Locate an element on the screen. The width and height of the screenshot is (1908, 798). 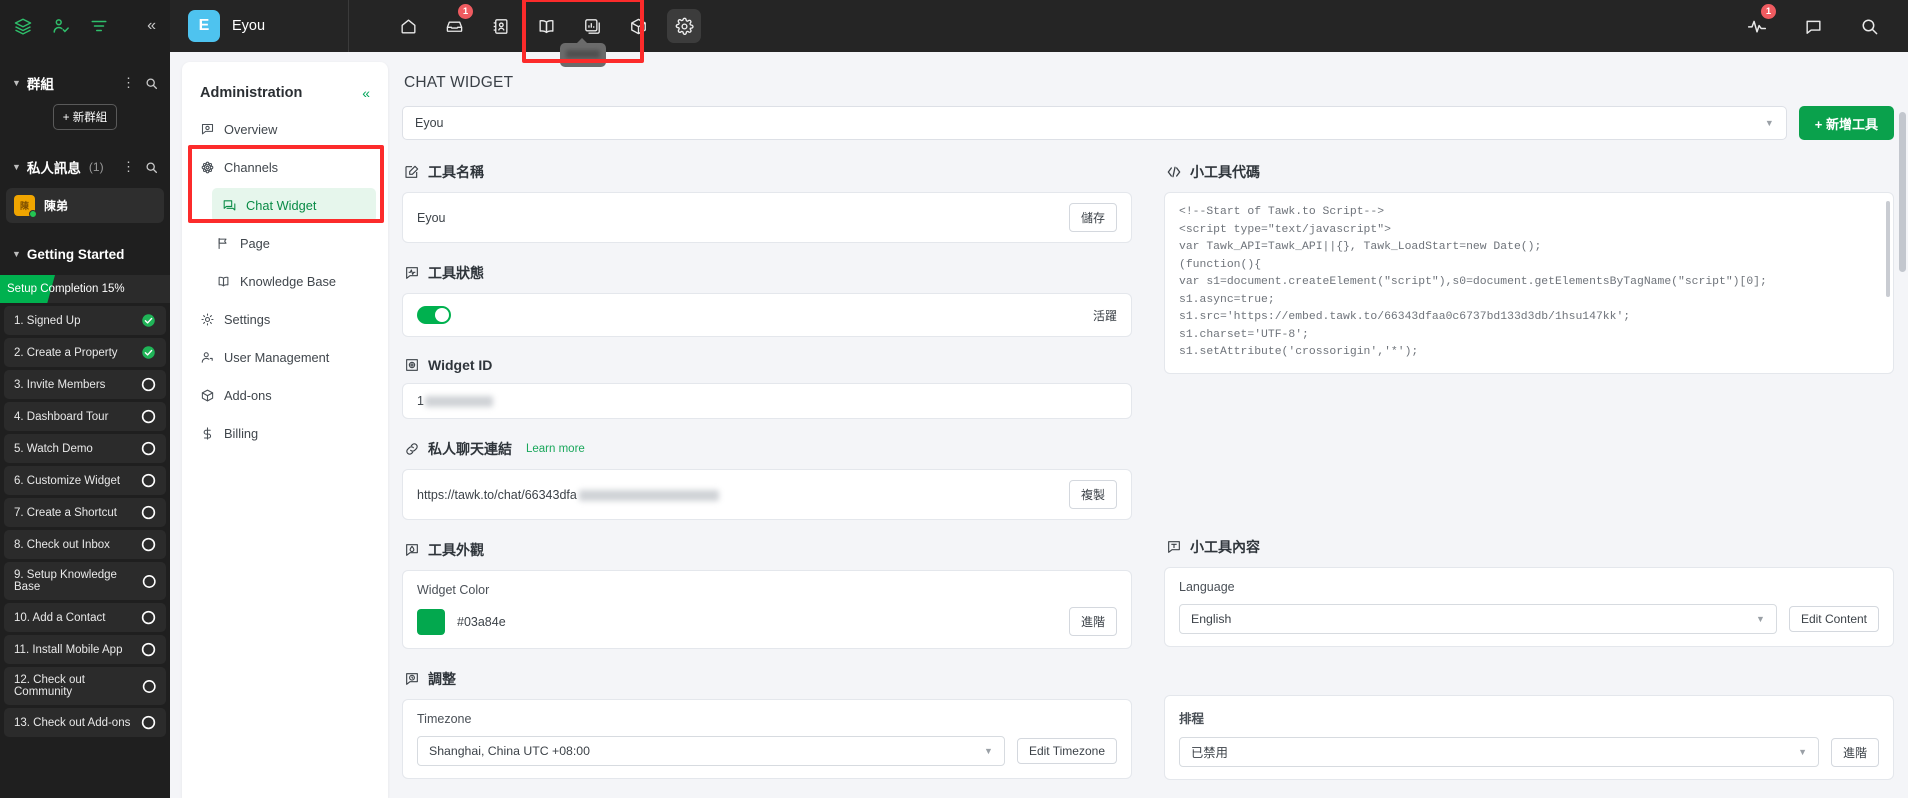
monitoring-pulse-icon is located at coordinates (1757, 26).